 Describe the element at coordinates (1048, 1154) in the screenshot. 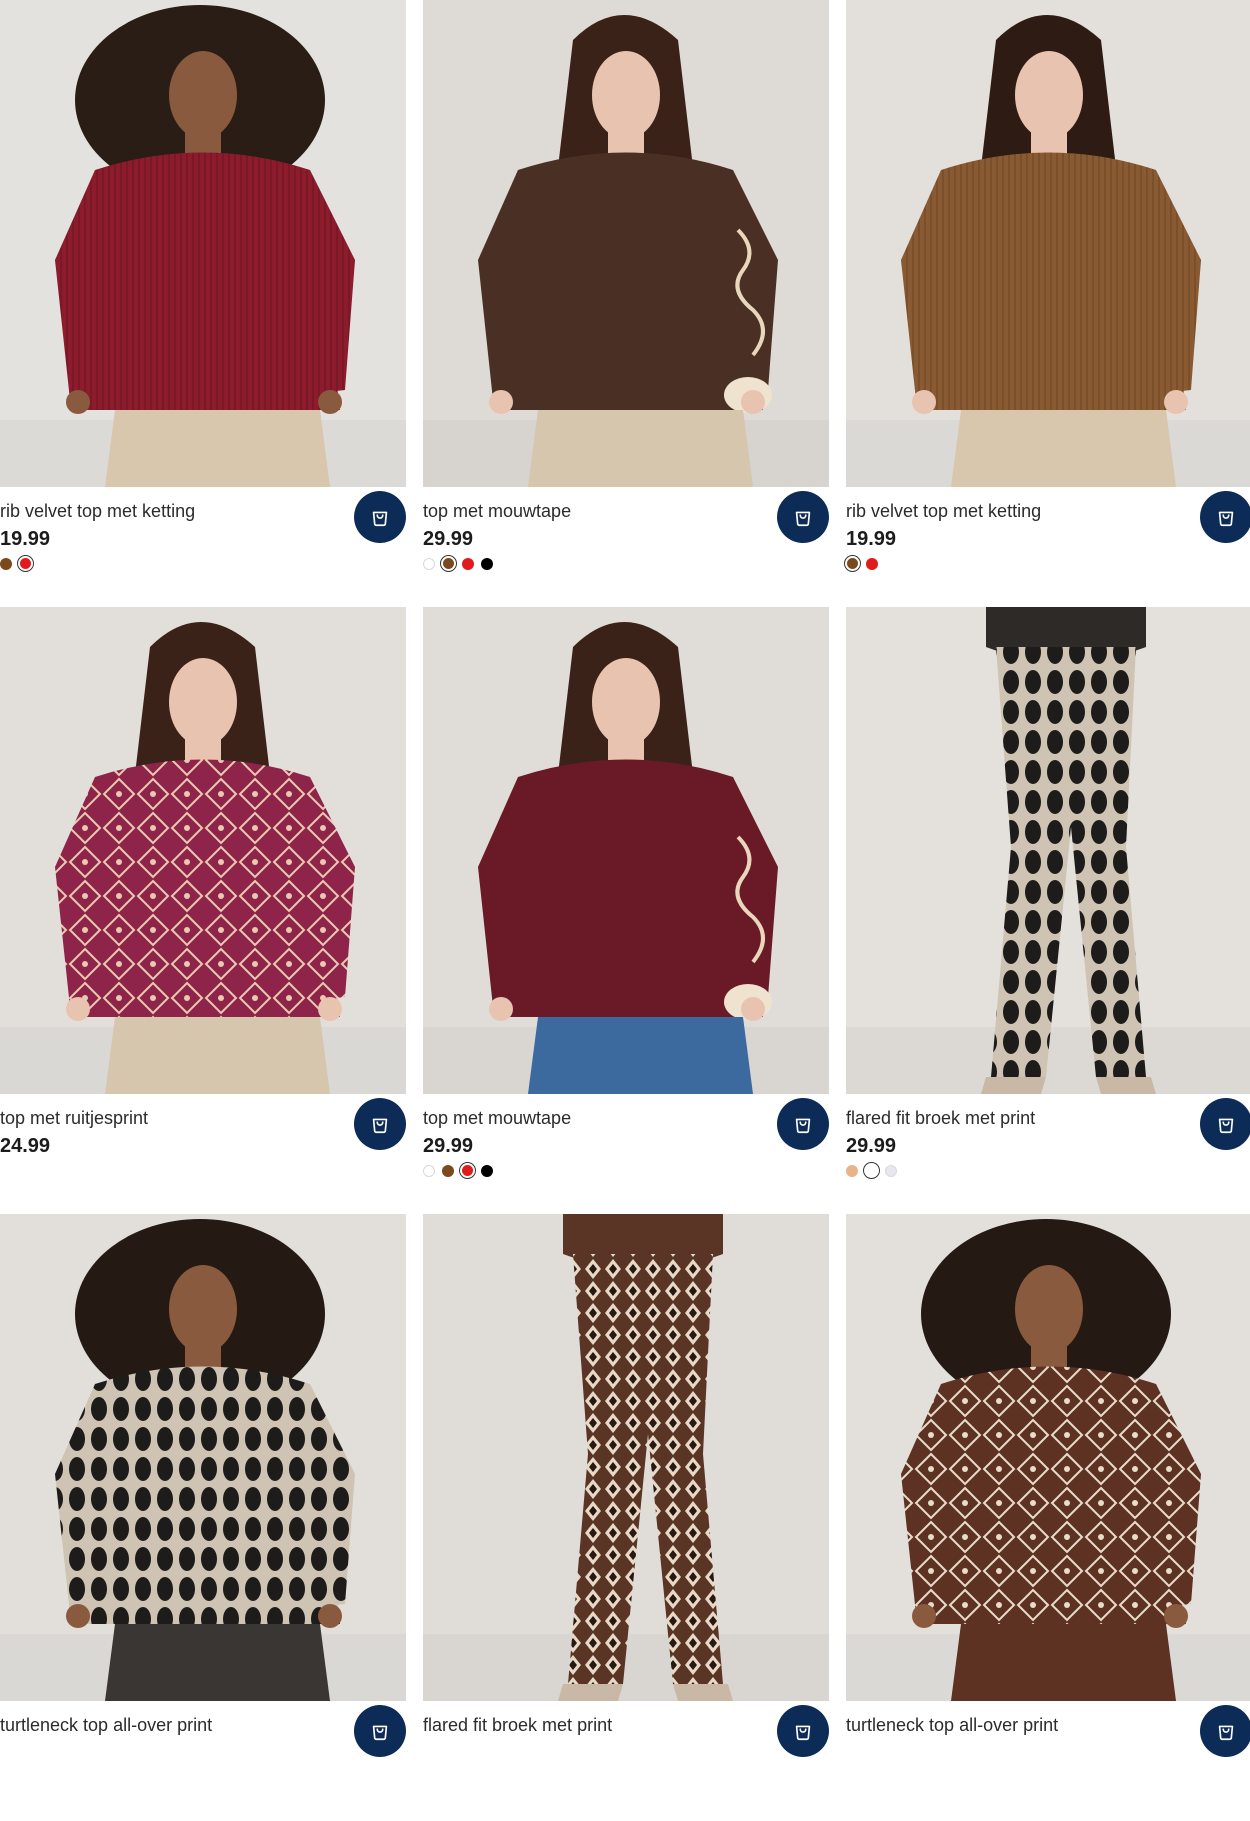

I see `product-info: flared fit broek met print 29.99` at that location.